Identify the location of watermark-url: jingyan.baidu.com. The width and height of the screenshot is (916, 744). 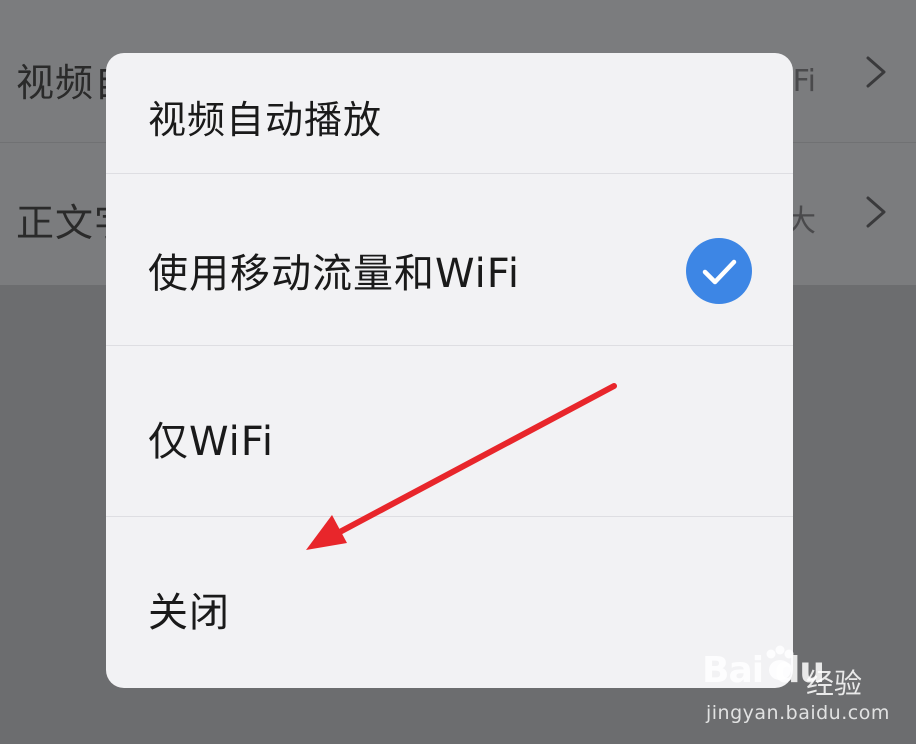
(798, 713).